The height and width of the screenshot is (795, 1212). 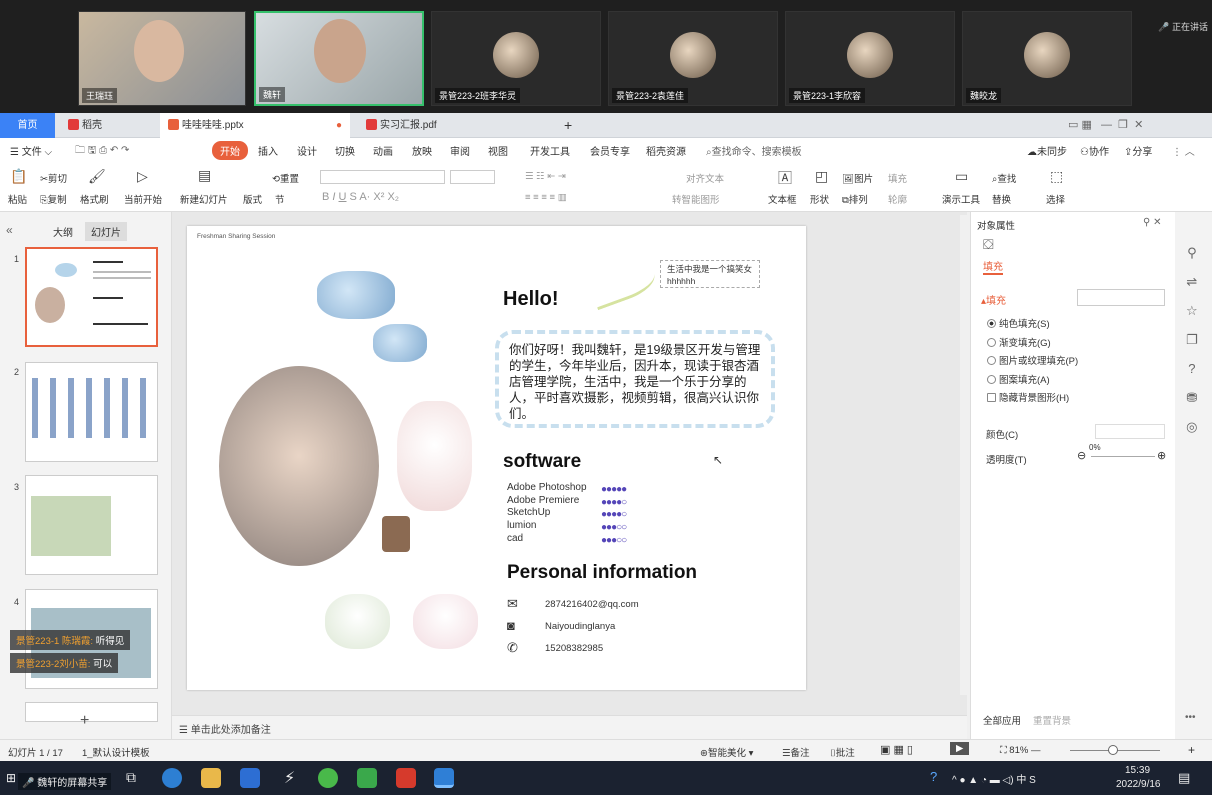 What do you see at coordinates (1056, 176) in the screenshot?
I see `select-icon: ⬚` at bounding box center [1056, 176].